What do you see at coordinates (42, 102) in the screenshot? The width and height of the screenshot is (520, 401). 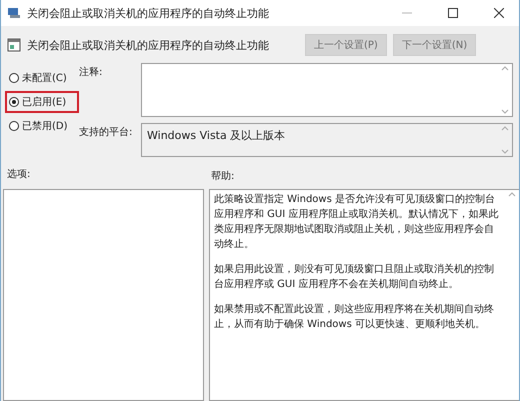 I see `state-radio: 已启用(E)` at bounding box center [42, 102].